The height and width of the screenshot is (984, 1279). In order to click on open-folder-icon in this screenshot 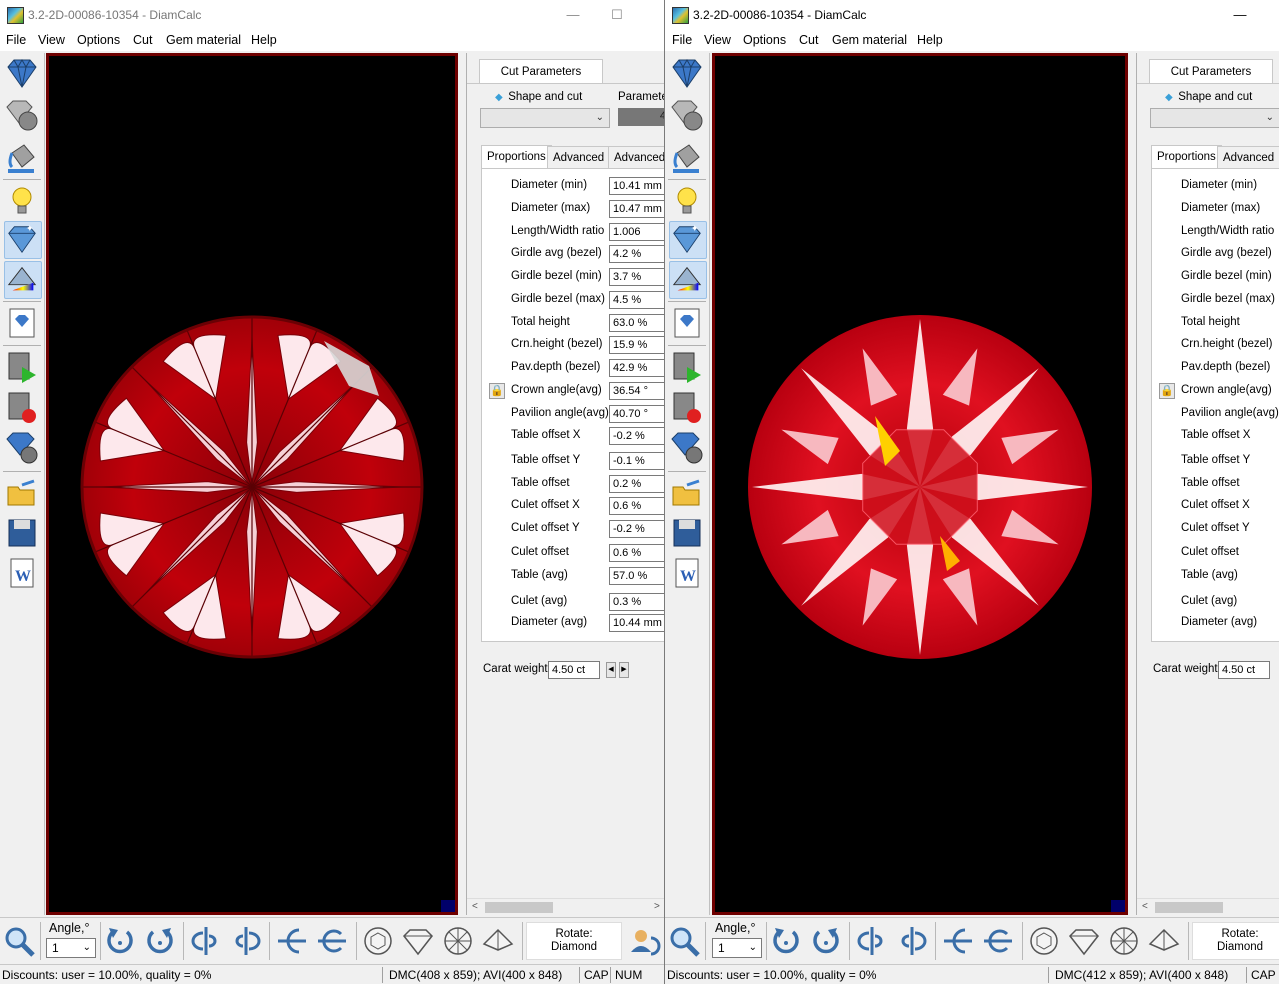, I will do `click(22, 493)`.